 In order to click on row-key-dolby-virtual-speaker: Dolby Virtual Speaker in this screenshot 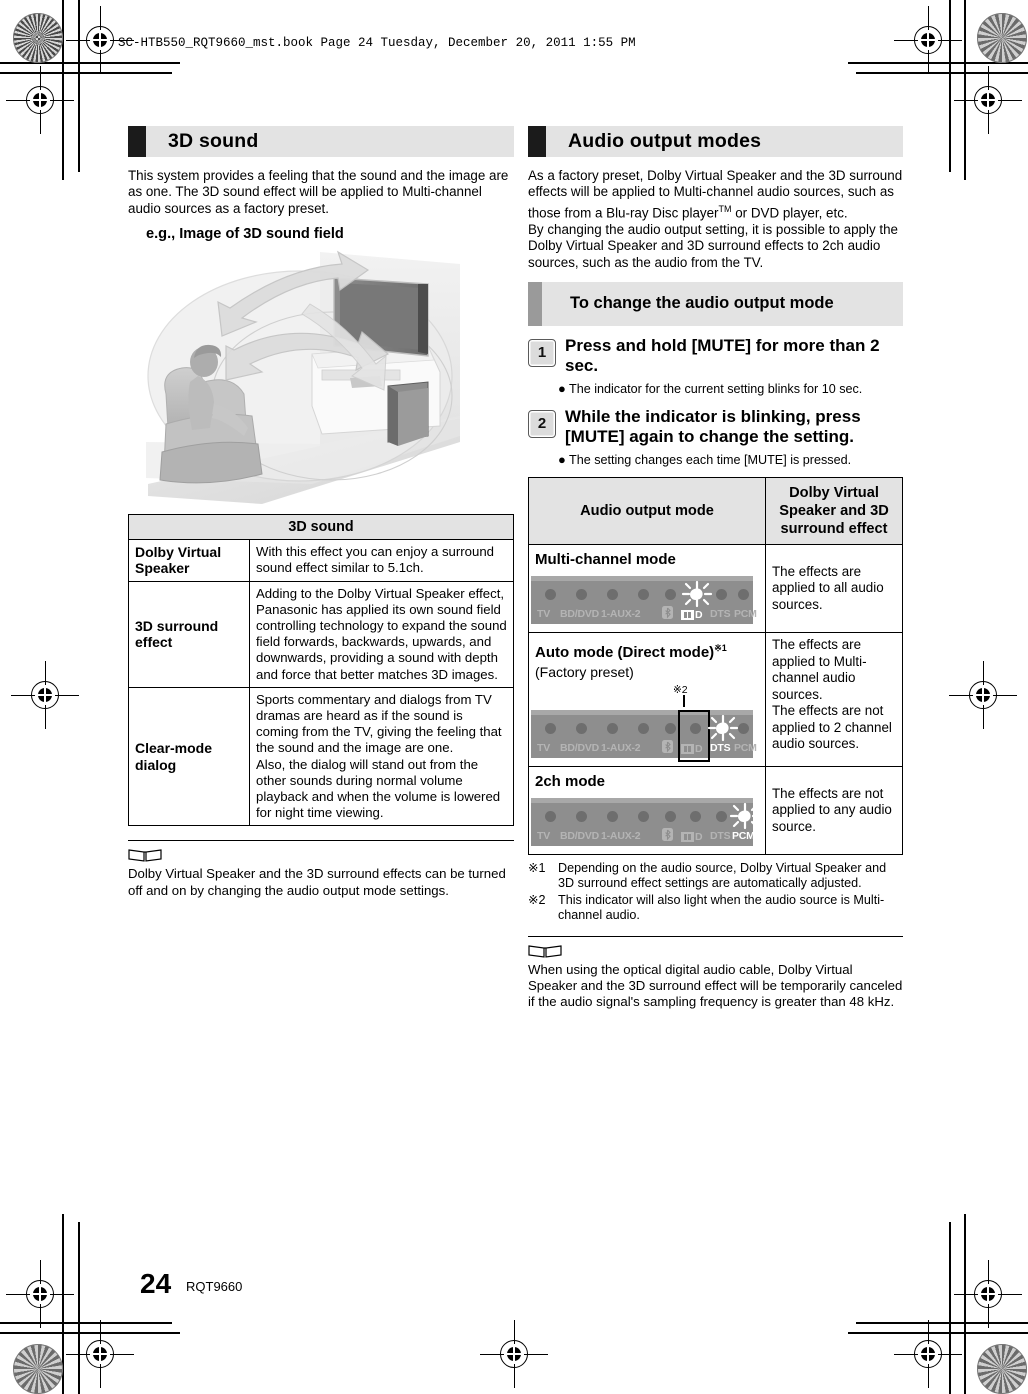, I will do `click(189, 560)`.